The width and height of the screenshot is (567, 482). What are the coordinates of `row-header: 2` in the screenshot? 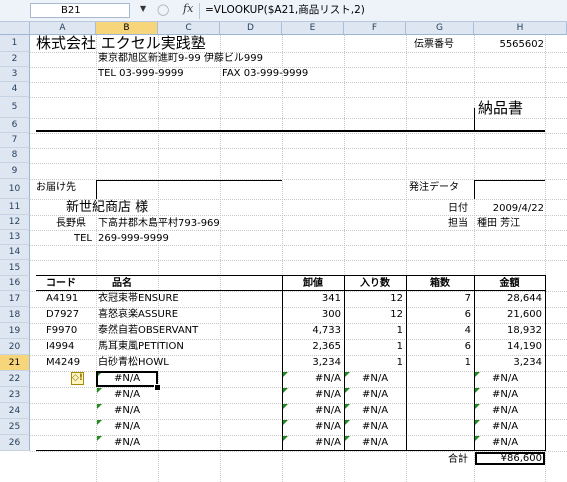 It's located at (15, 59).